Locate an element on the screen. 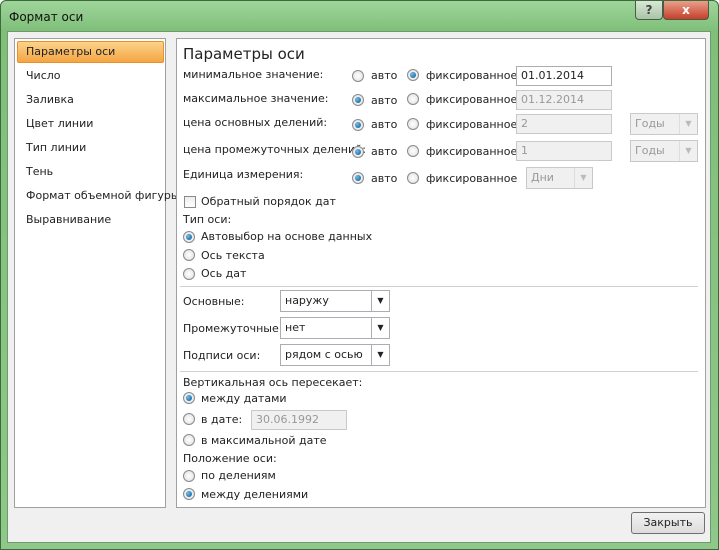 Image resolution: width=719 pixels, height=550 pixels. max-fixed-radio is located at coordinates (413, 99).